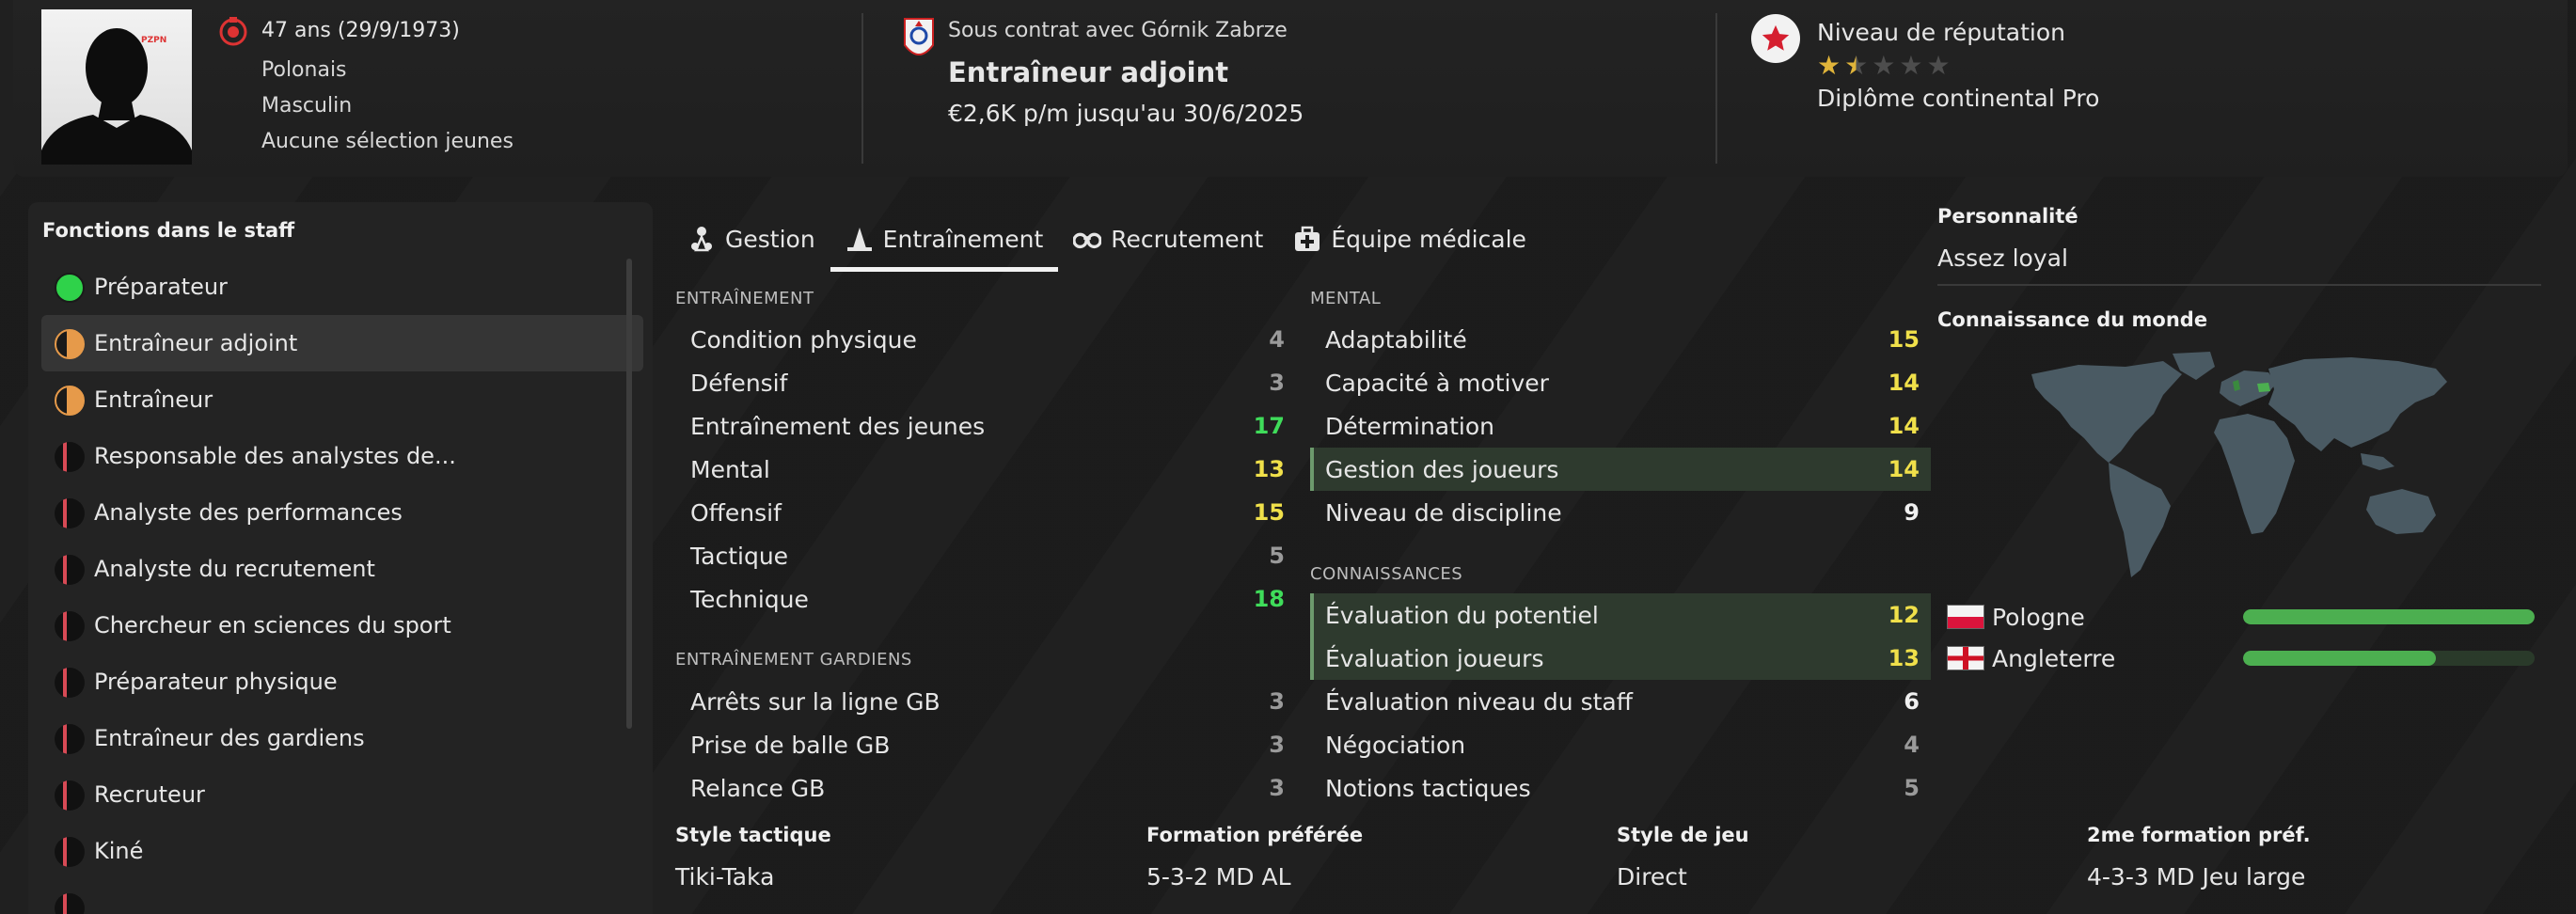  What do you see at coordinates (1620, 339) in the screenshot?
I see `attribute-row: Adaptabilité 15` at bounding box center [1620, 339].